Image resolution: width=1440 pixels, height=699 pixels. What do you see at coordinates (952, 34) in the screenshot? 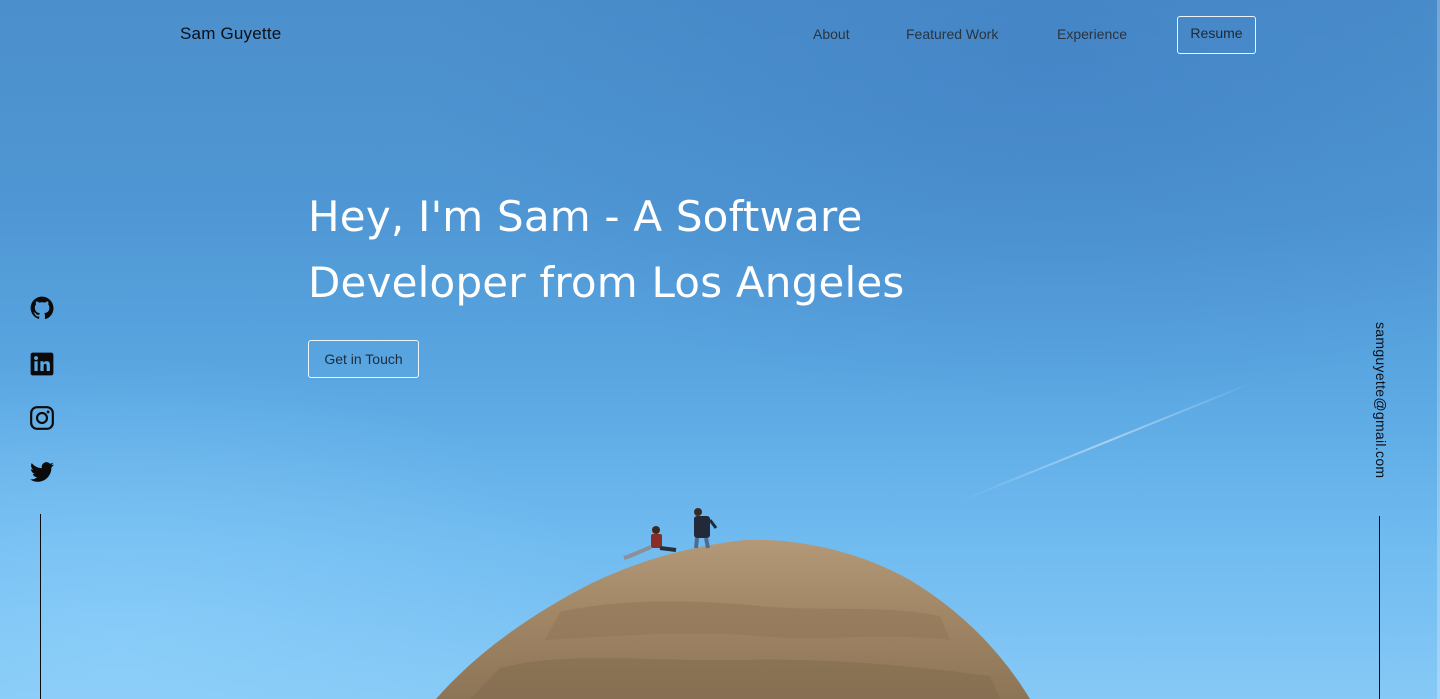
I see `nav-featured-work-link: Featured Work` at bounding box center [952, 34].